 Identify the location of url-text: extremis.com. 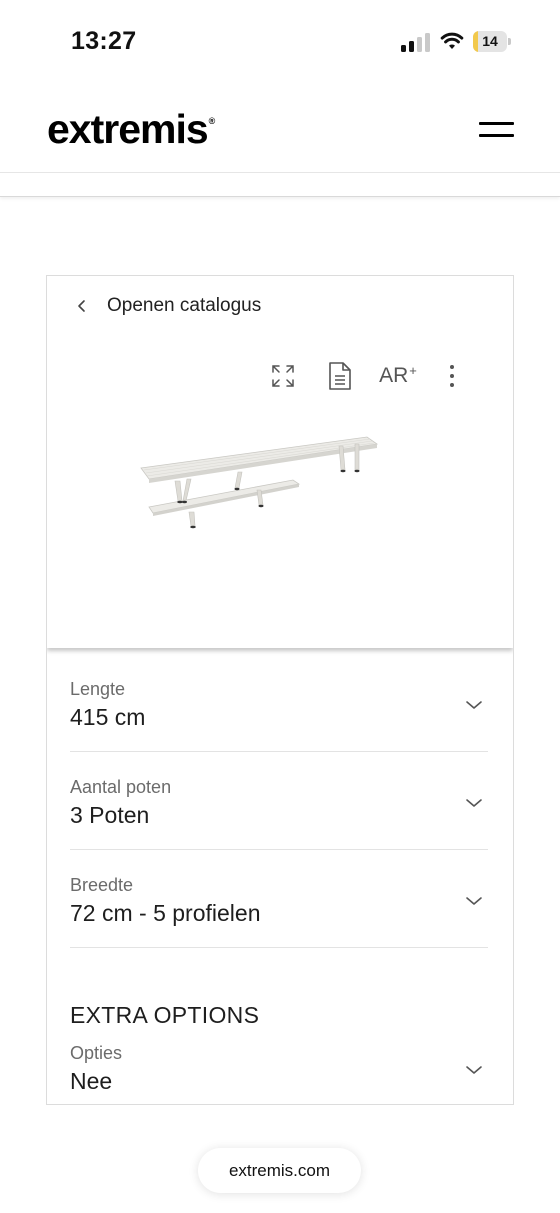
(279, 1170).